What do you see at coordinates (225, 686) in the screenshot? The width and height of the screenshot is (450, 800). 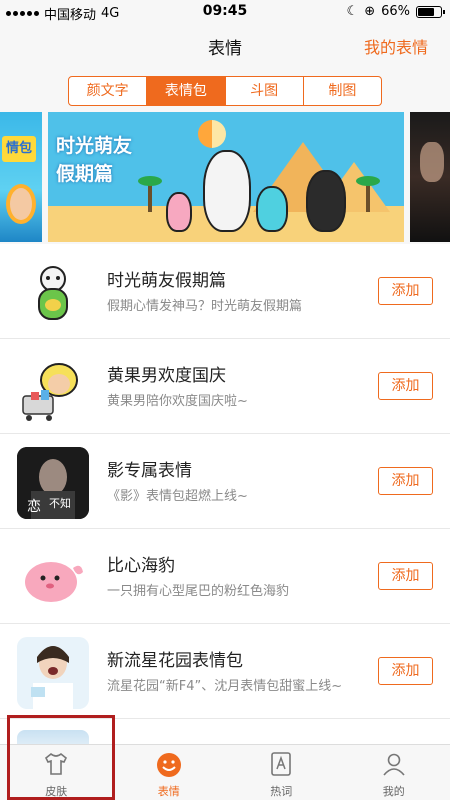 I see `pack-description: 流星花园“新F4”、沈月表情包甜蜜上线~` at bounding box center [225, 686].